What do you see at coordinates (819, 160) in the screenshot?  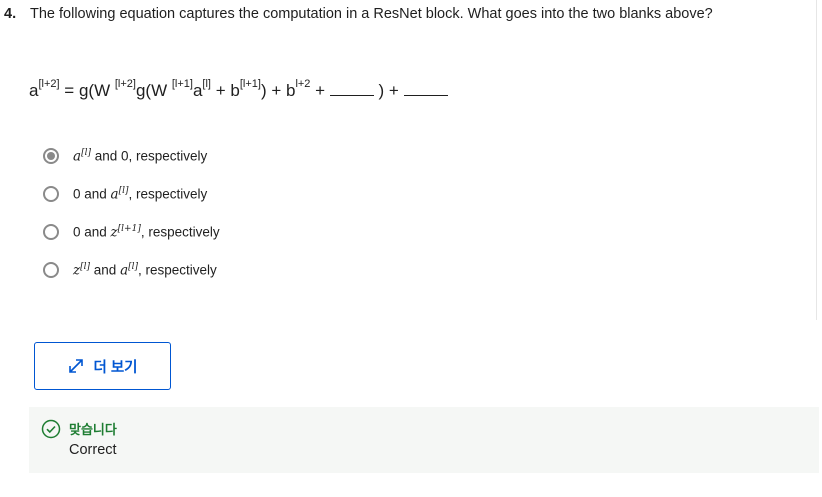 I see `scrollbar-edge` at bounding box center [819, 160].